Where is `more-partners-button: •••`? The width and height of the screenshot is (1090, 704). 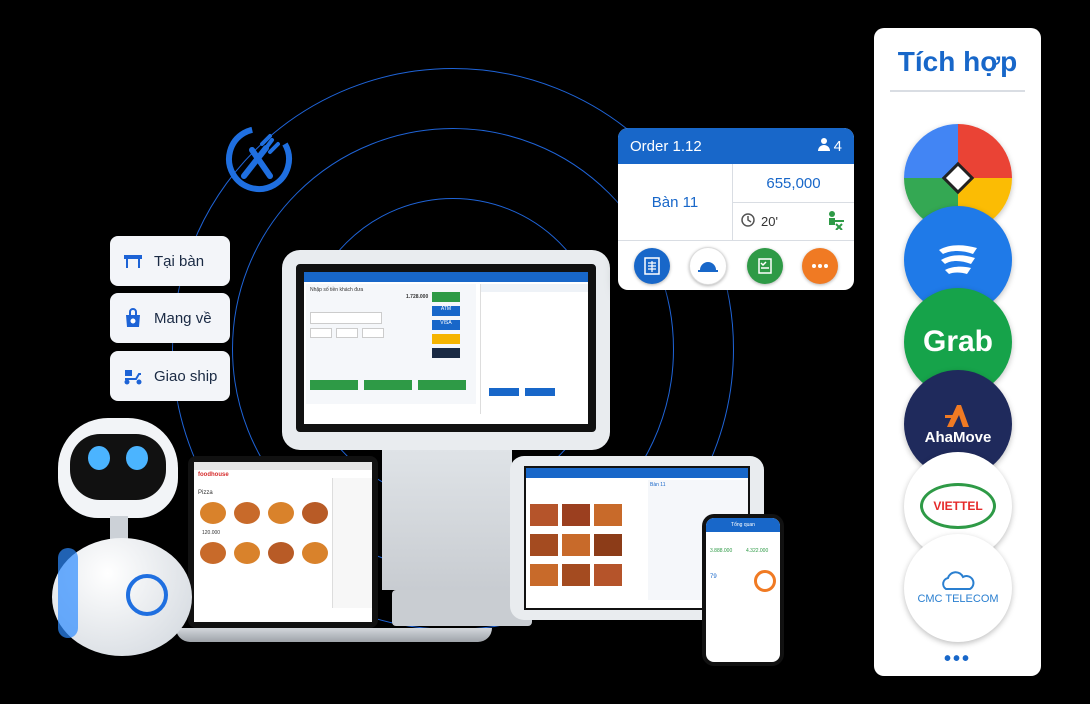
more-partners-button: ••• is located at coordinates (957, 659).